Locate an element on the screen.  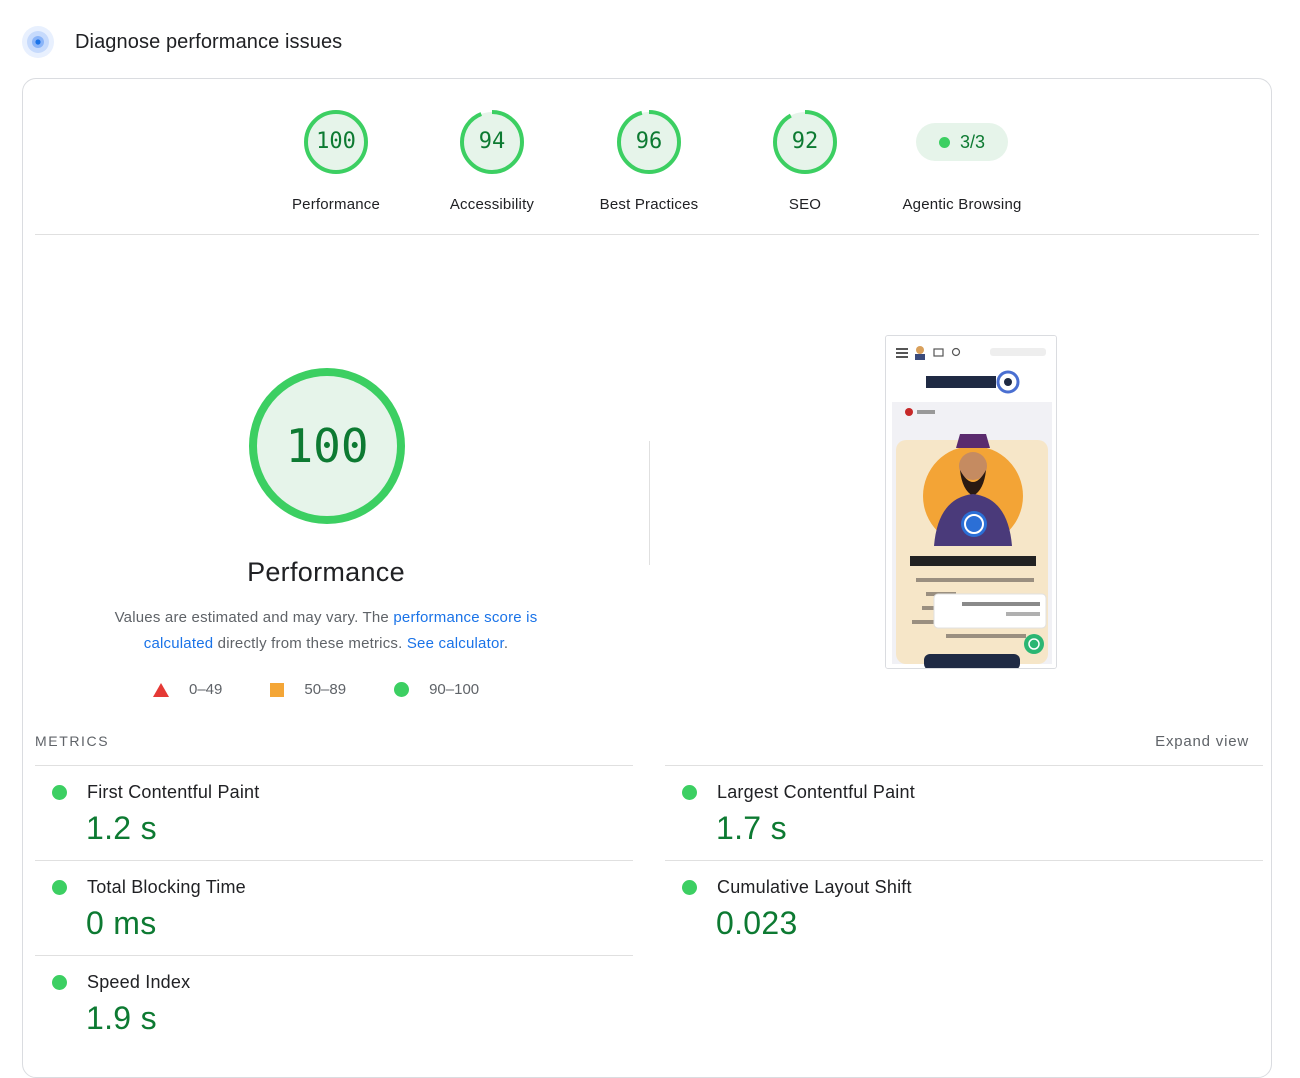
desc-text: directly from these metrics. is located at coordinates (310, 643).